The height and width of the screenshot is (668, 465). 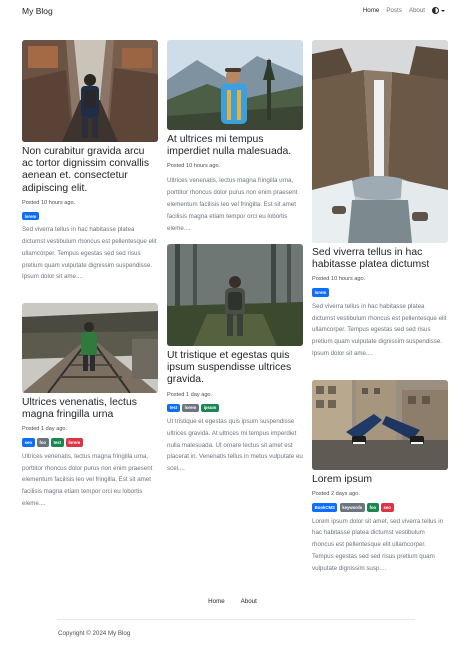 What do you see at coordinates (37, 11) in the screenshot?
I see `brand-link: My Blog` at bounding box center [37, 11].